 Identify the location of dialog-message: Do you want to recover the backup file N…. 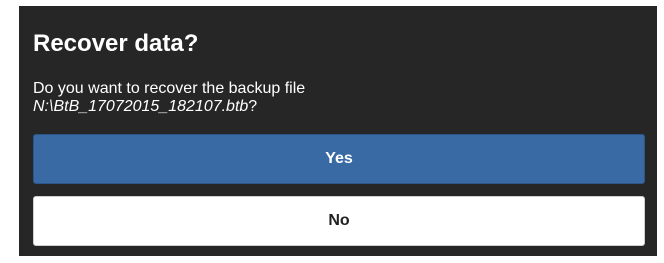
(169, 98).